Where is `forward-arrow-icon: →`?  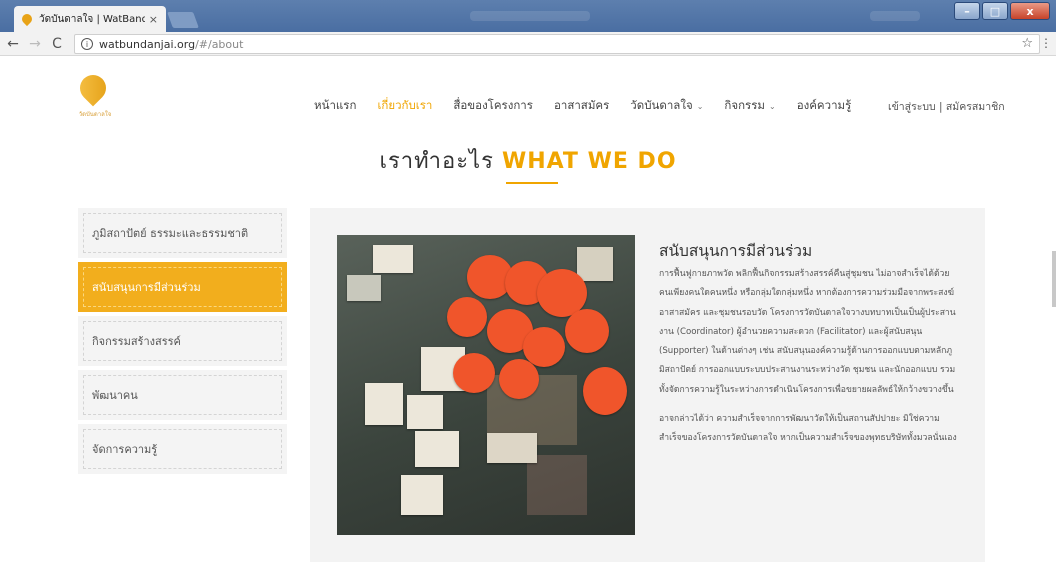
forward-arrow-icon: → is located at coordinates (35, 44).